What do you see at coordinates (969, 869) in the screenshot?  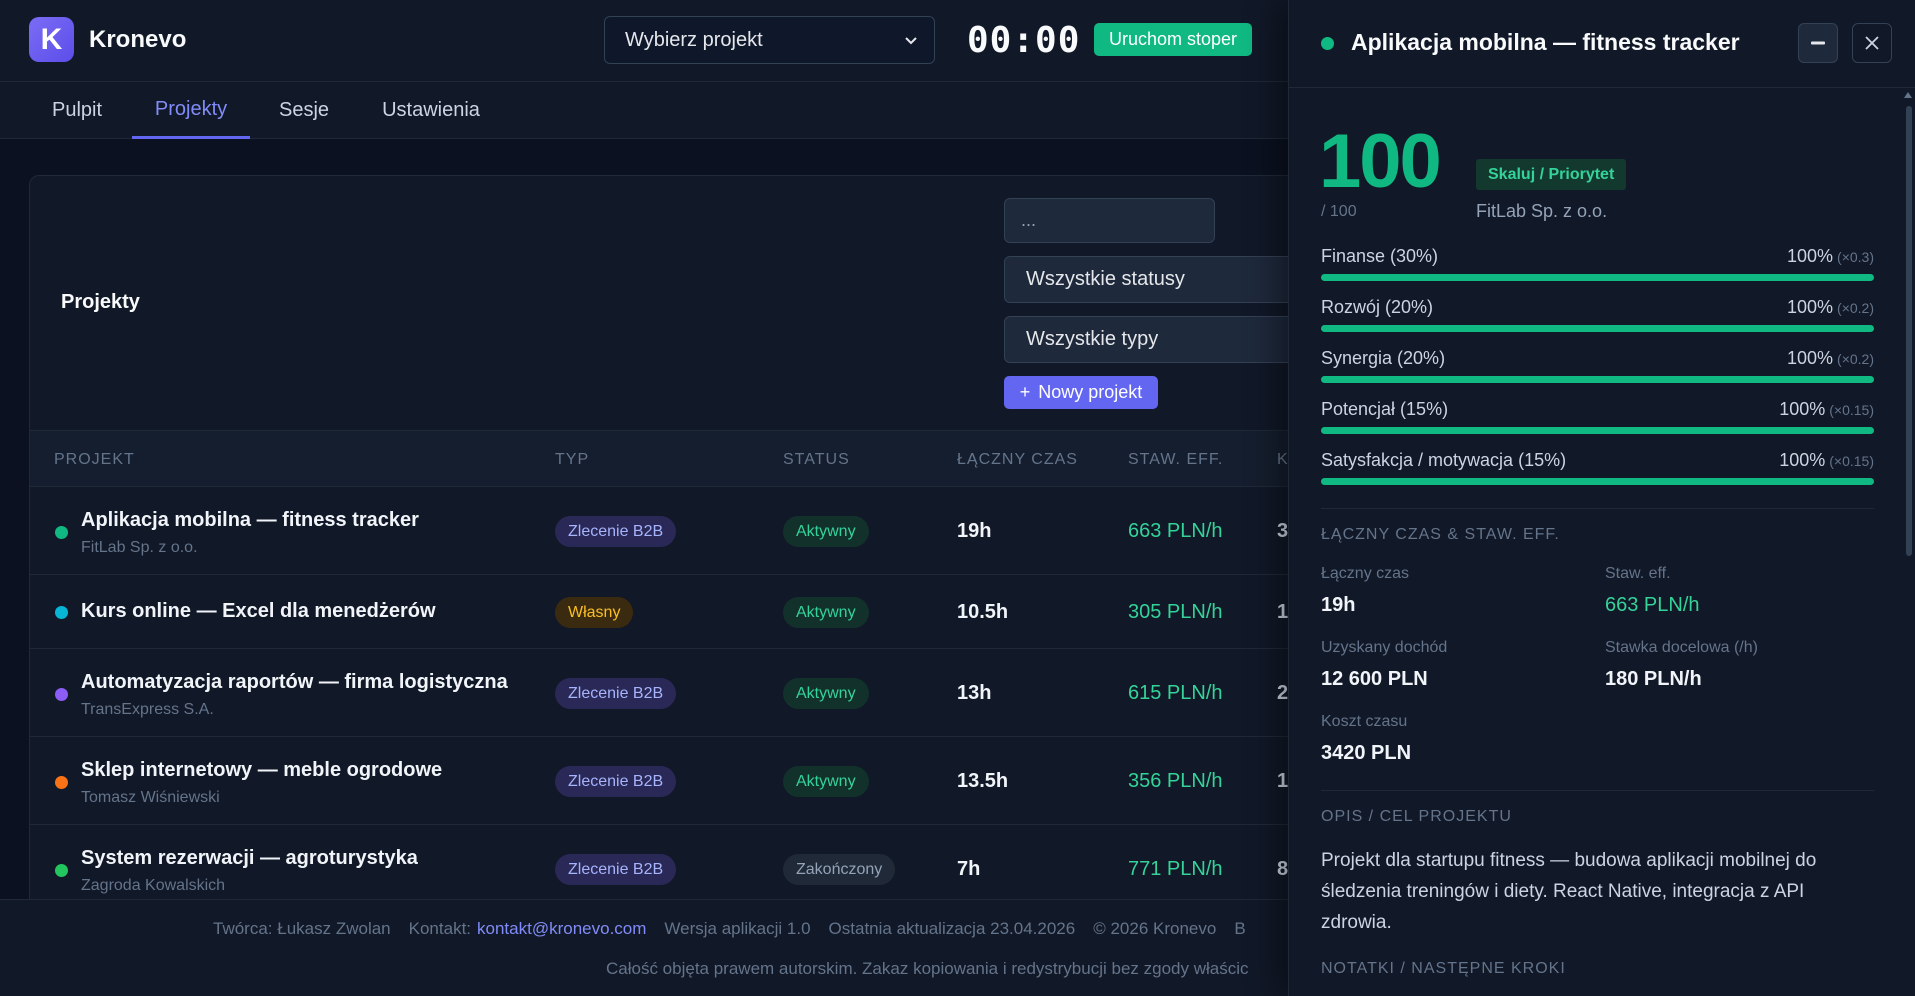 I see `total-time: 7h` at bounding box center [969, 869].